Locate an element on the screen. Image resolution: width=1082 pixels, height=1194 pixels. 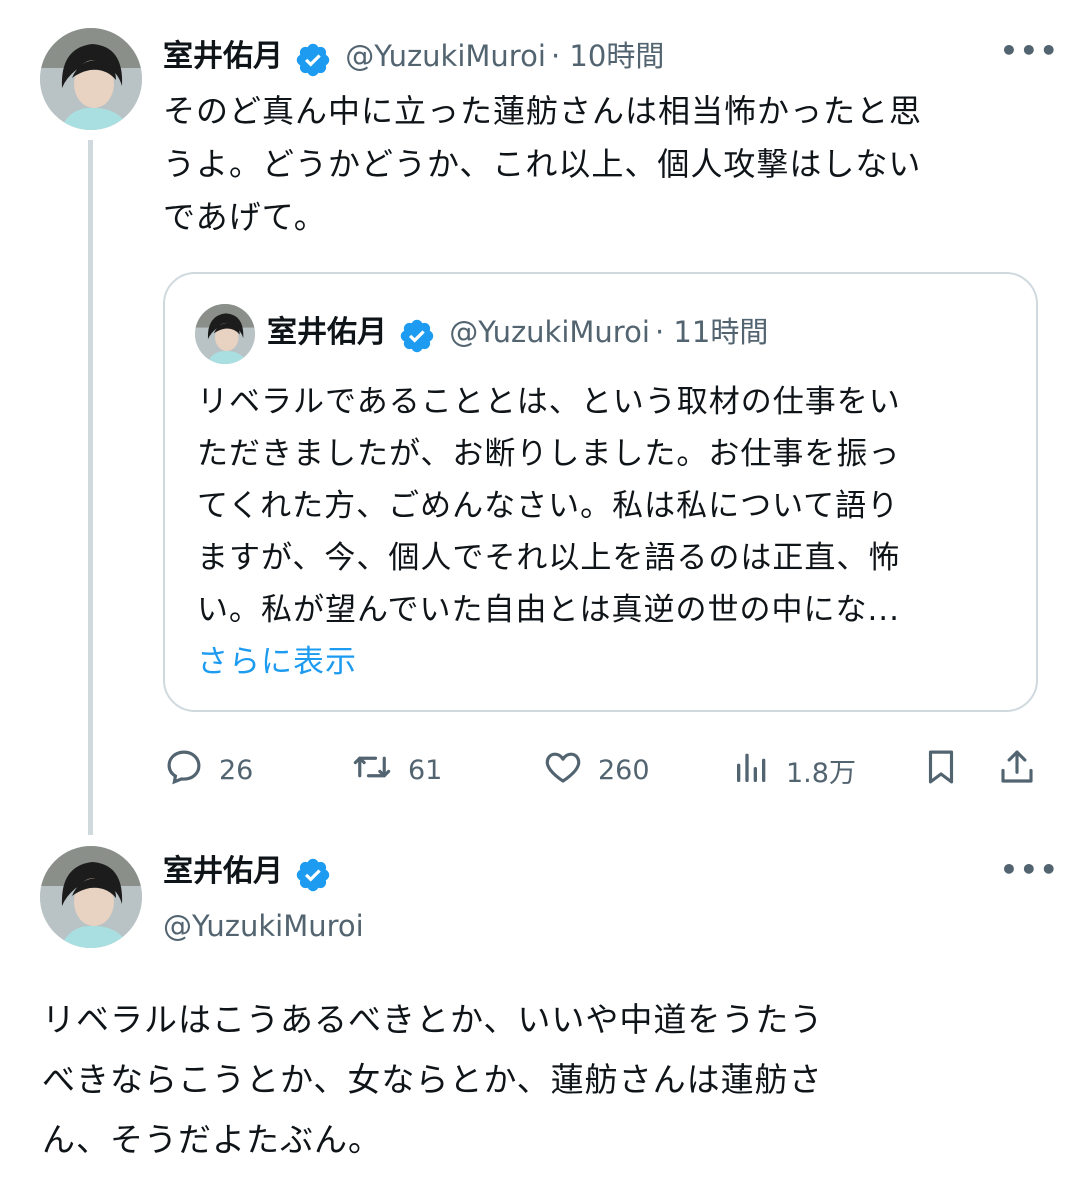
tweet-text-line: べきならこうとか、女ならとか、蓮舫さんは蓮舫さ is located at coordinates (432, 1079).